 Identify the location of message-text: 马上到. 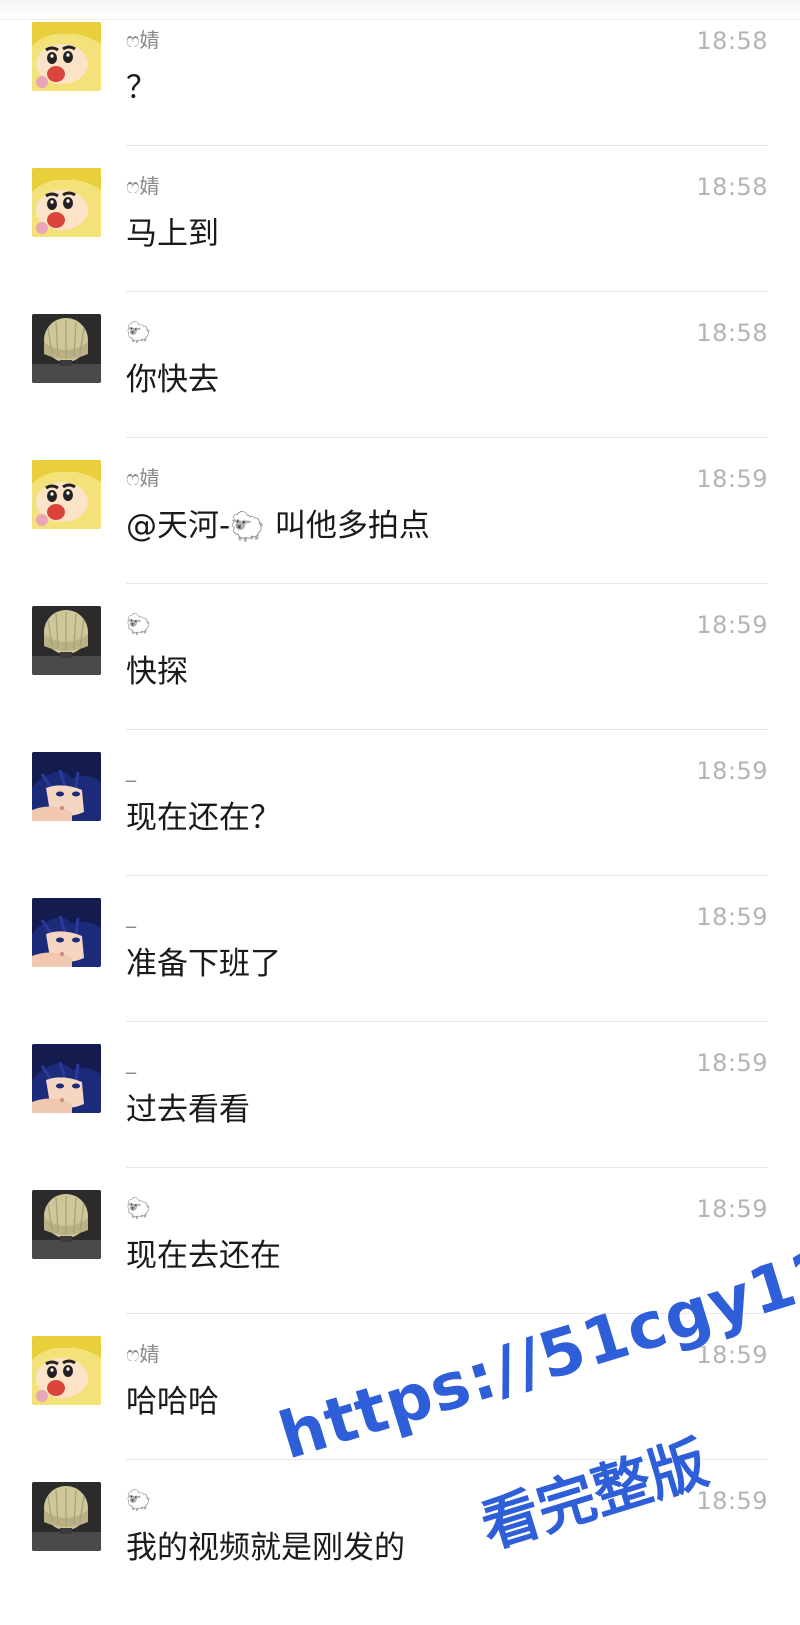
(172, 234).